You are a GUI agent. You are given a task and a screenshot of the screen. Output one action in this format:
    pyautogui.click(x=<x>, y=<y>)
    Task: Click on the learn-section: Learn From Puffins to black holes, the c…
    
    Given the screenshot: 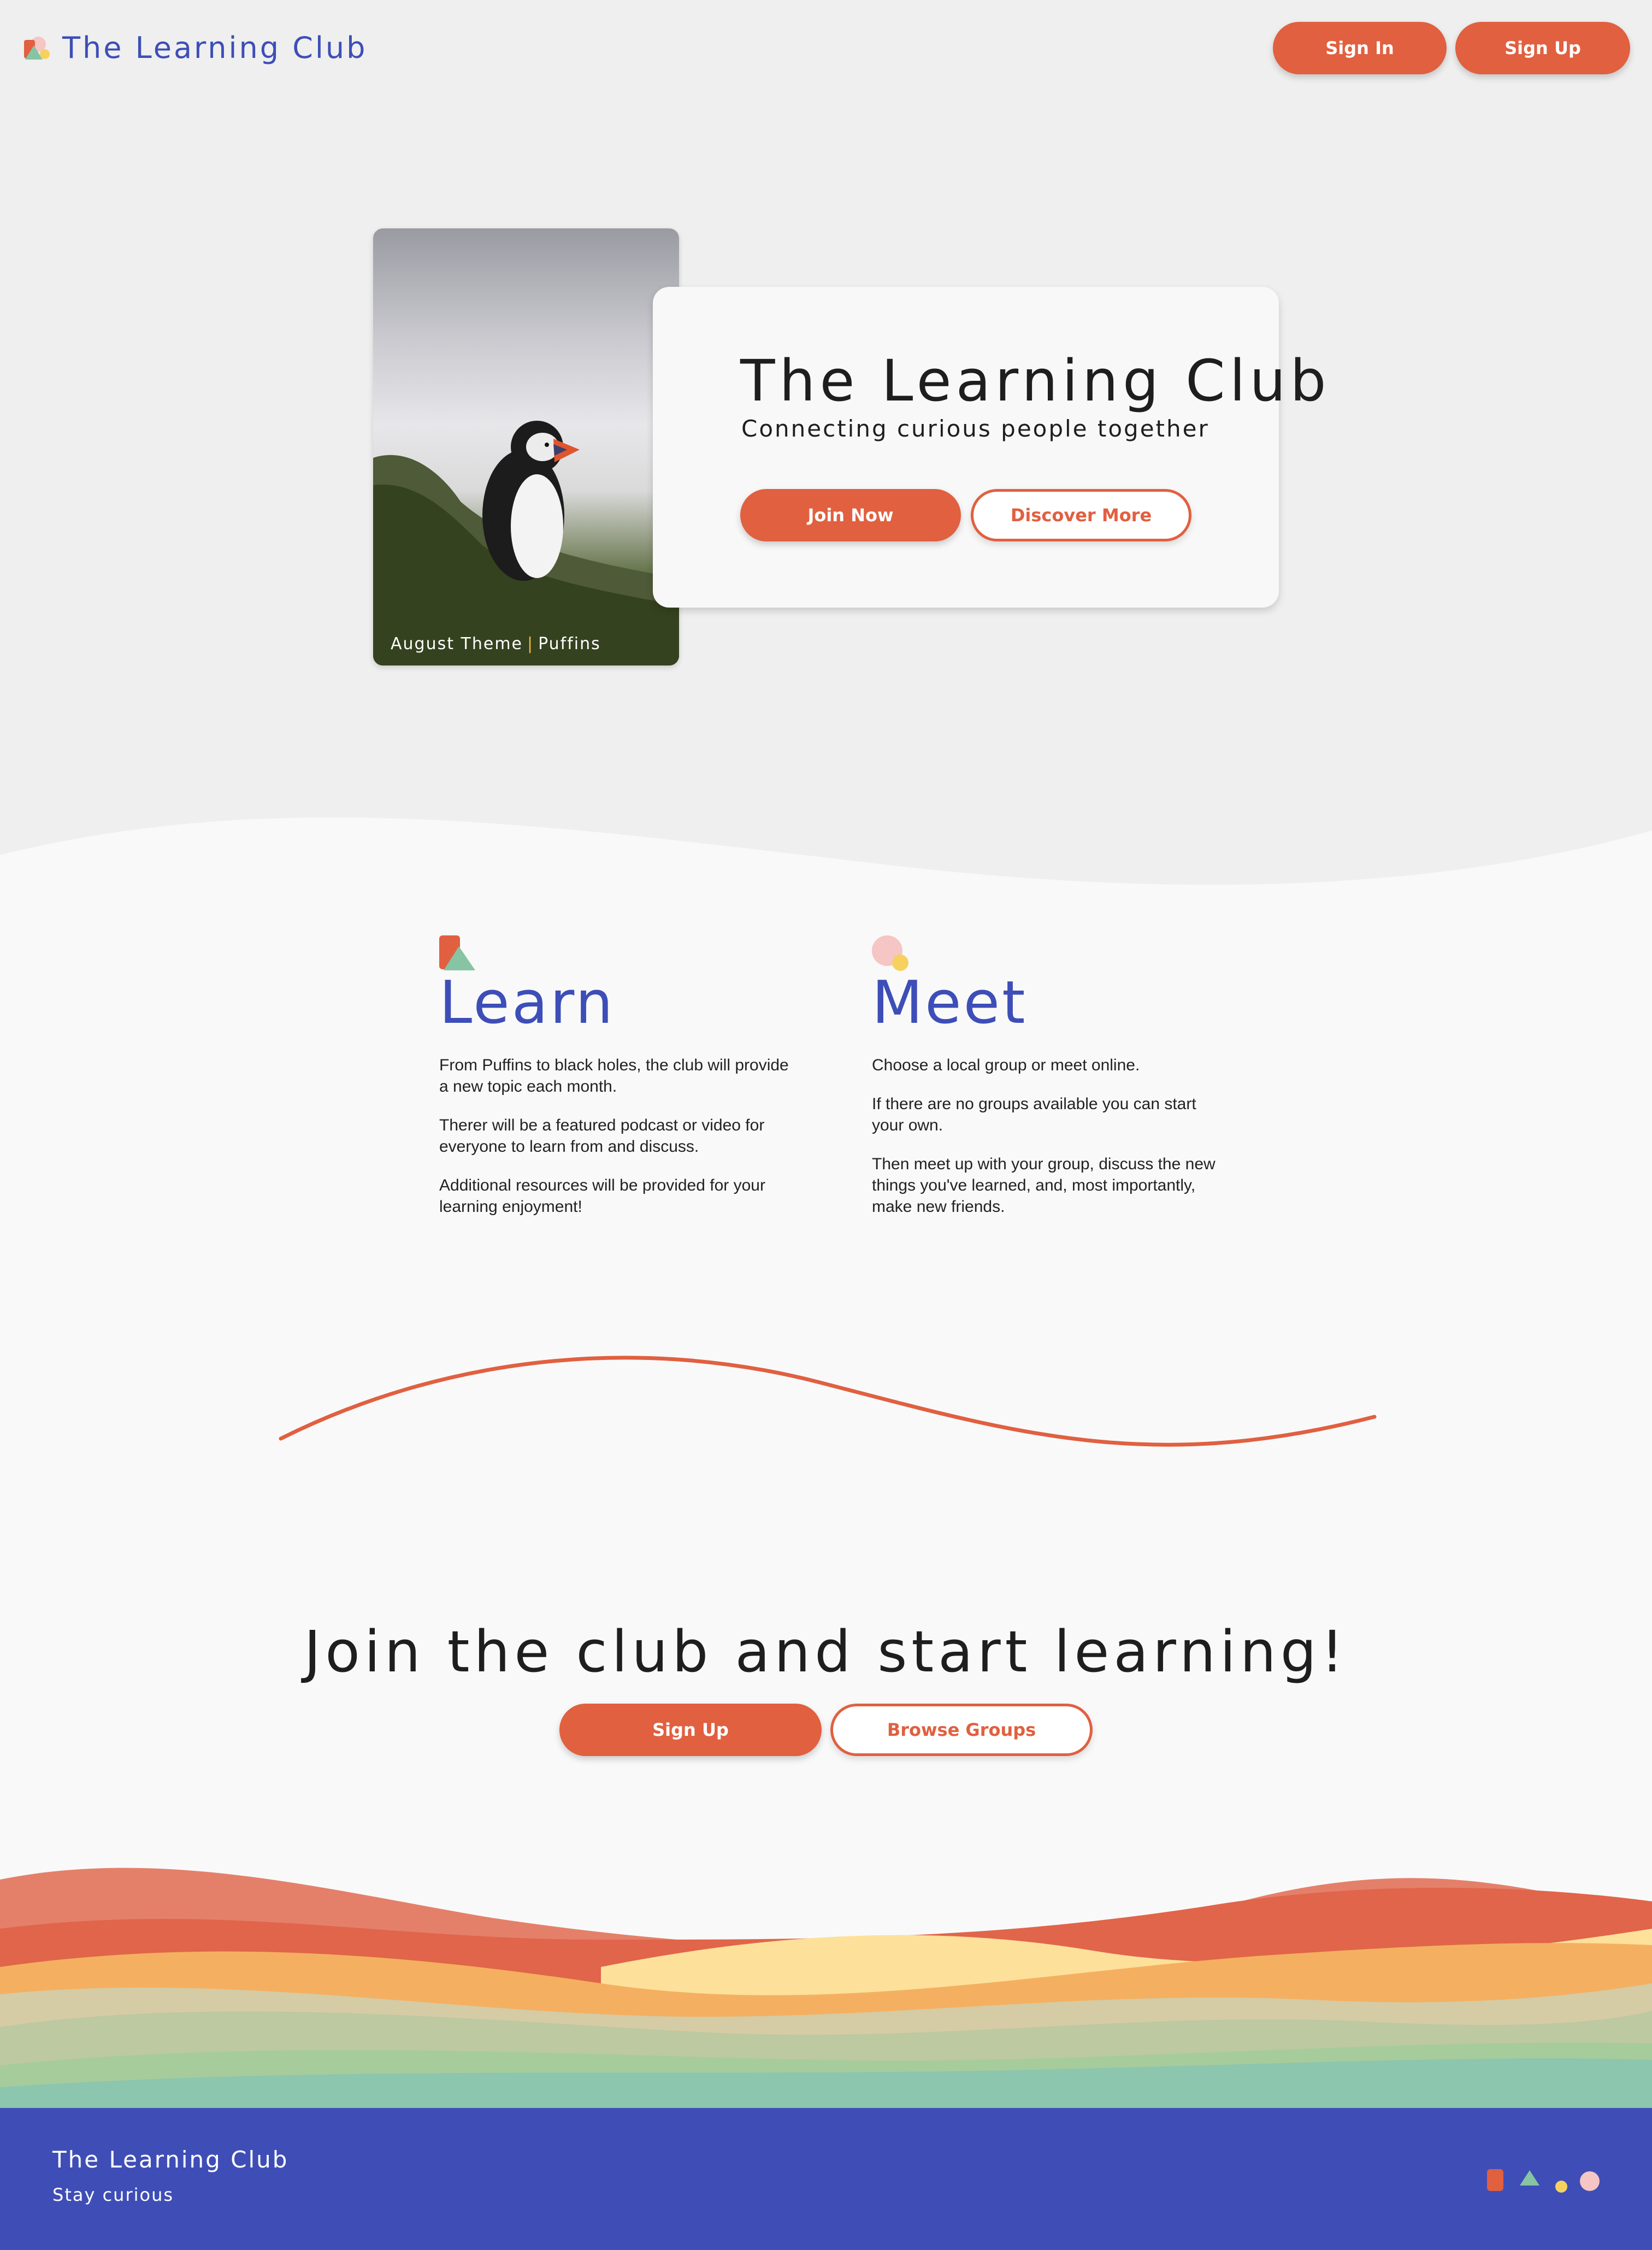 What is the action you would take?
    pyautogui.click(x=614, y=1085)
    